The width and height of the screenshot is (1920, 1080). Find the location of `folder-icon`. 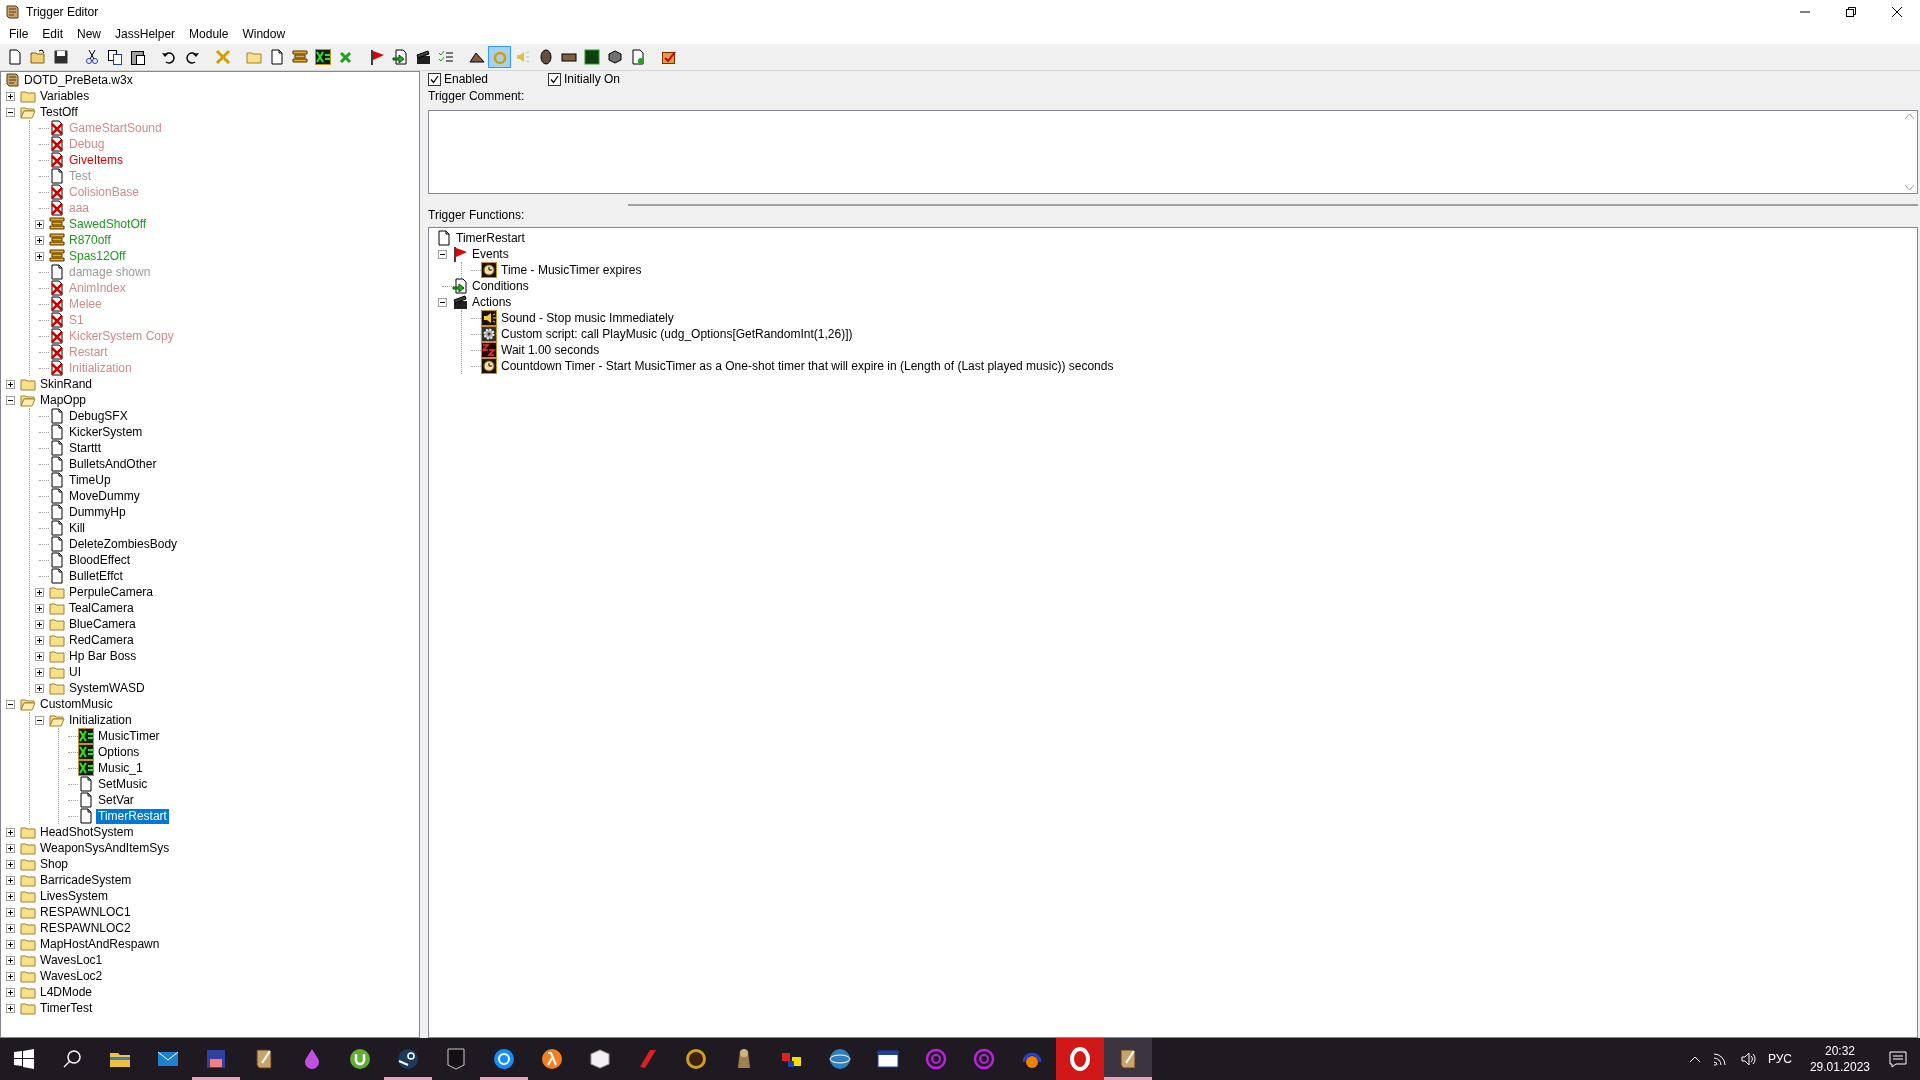

folder-icon is located at coordinates (57, 608).